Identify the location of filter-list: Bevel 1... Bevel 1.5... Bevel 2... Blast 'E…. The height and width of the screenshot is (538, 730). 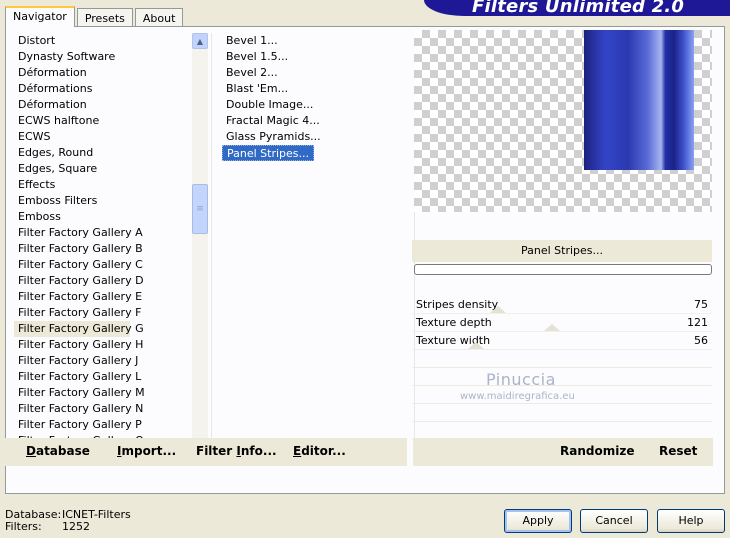
(312, 133).